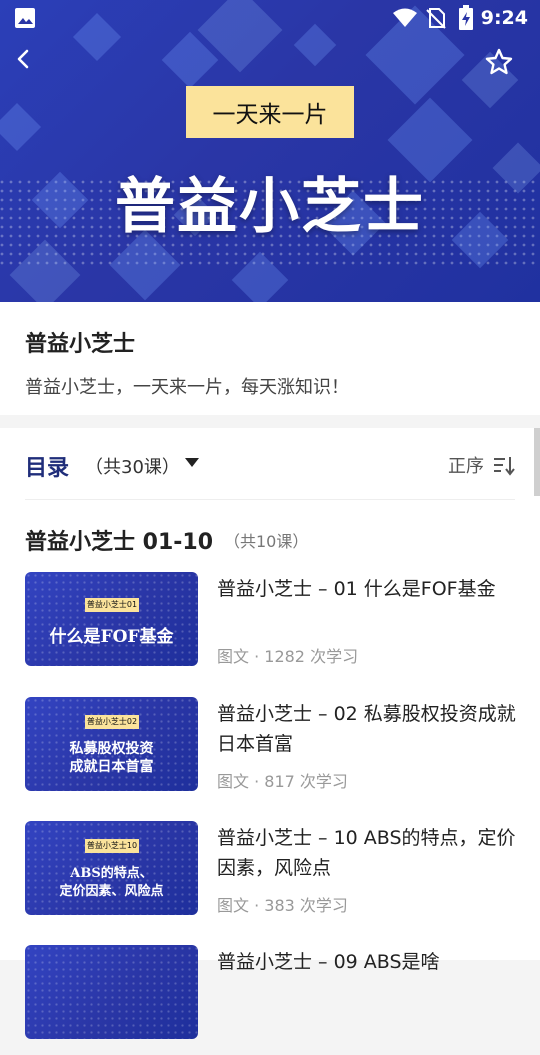 Image resolution: width=540 pixels, height=1055 pixels. I want to click on course-name: 普益小芝士, so click(80, 344).